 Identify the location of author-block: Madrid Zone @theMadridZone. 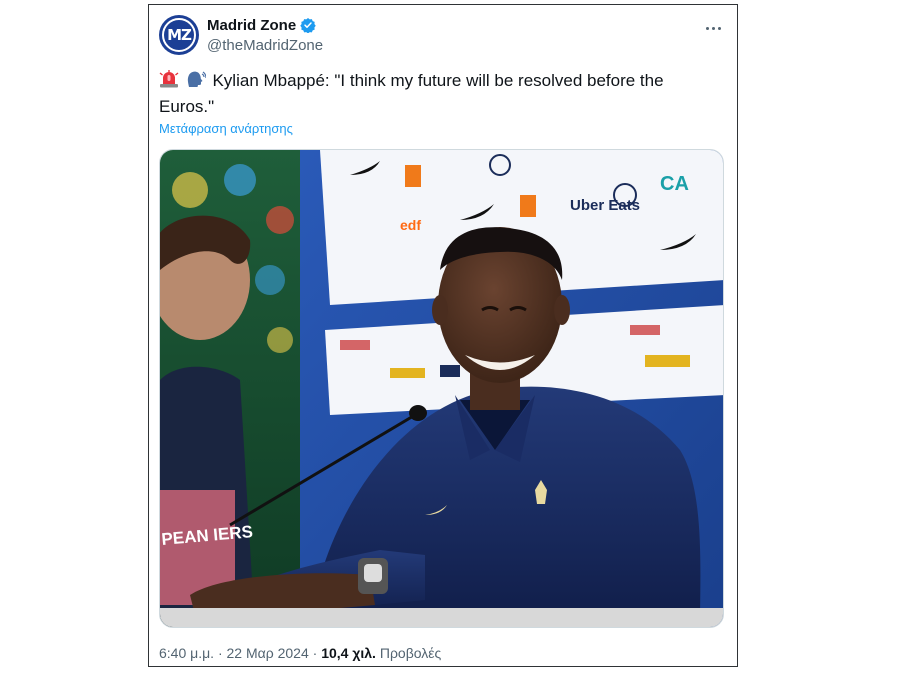
(265, 35).